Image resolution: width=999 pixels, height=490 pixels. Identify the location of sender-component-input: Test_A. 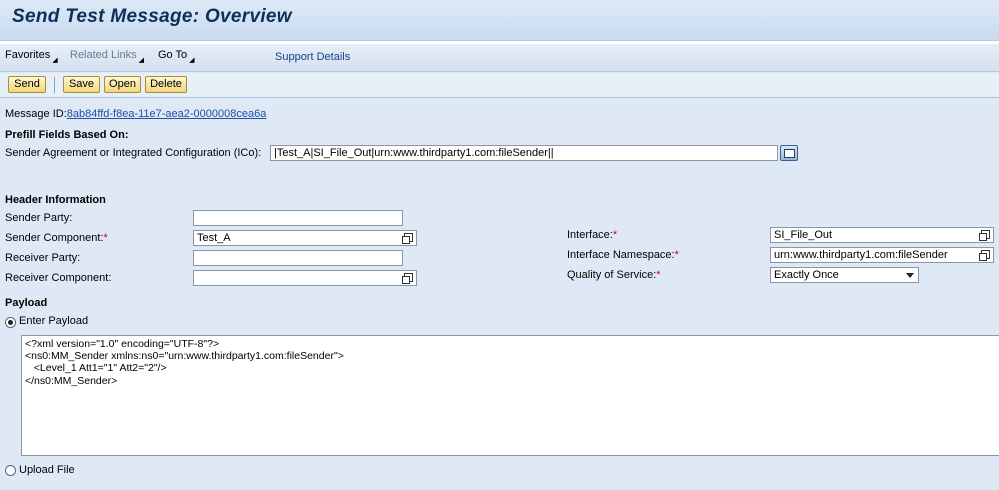
(305, 238).